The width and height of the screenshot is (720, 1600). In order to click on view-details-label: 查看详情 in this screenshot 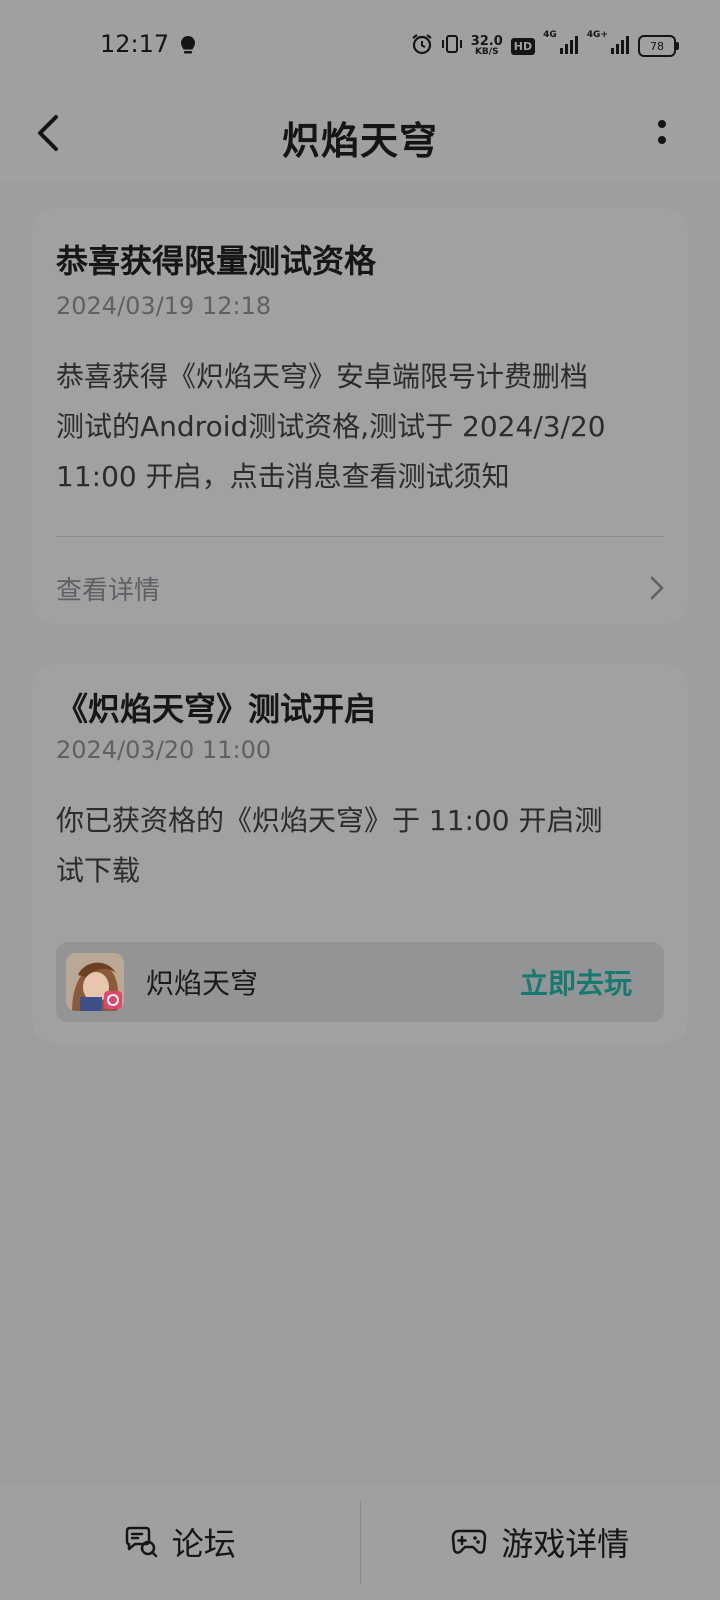, I will do `click(108, 590)`.